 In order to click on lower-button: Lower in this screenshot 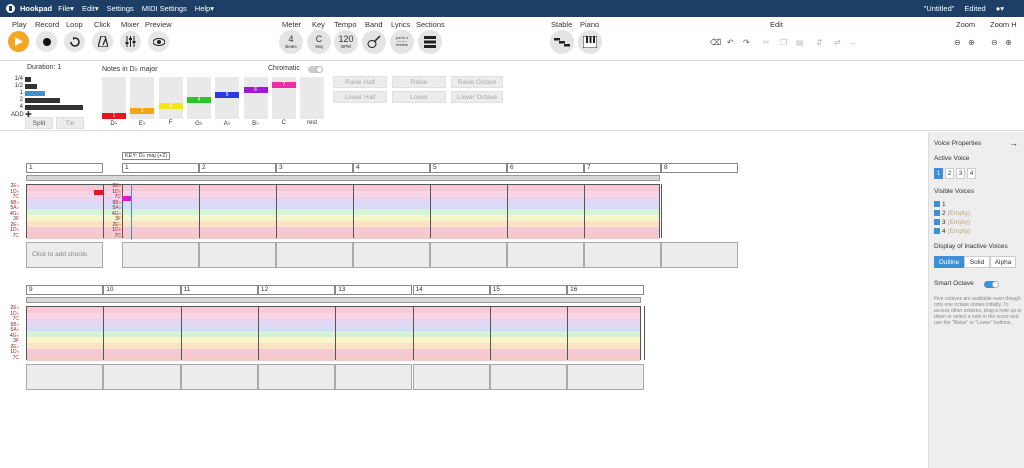, I will do `click(419, 97)`.